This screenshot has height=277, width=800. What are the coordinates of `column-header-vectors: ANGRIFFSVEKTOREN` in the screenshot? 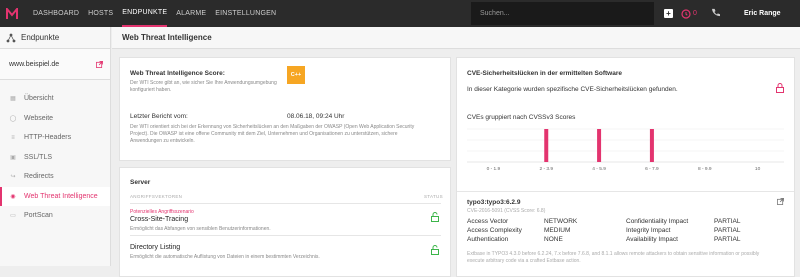 It's located at (156, 196).